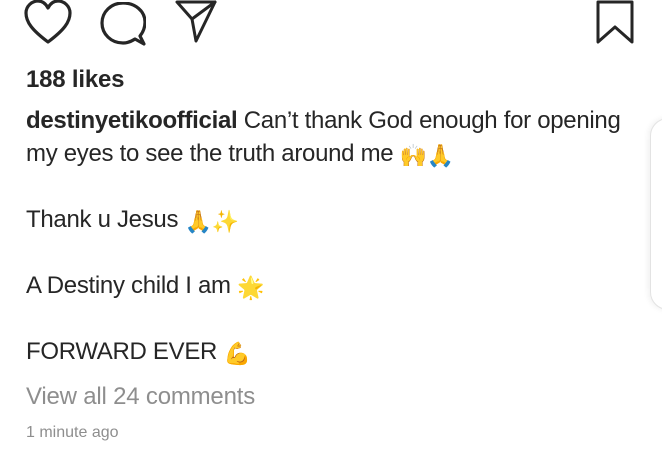 Image resolution: width=662 pixels, height=450 pixels. What do you see at coordinates (48, 23) in the screenshot?
I see `heart-icon` at bounding box center [48, 23].